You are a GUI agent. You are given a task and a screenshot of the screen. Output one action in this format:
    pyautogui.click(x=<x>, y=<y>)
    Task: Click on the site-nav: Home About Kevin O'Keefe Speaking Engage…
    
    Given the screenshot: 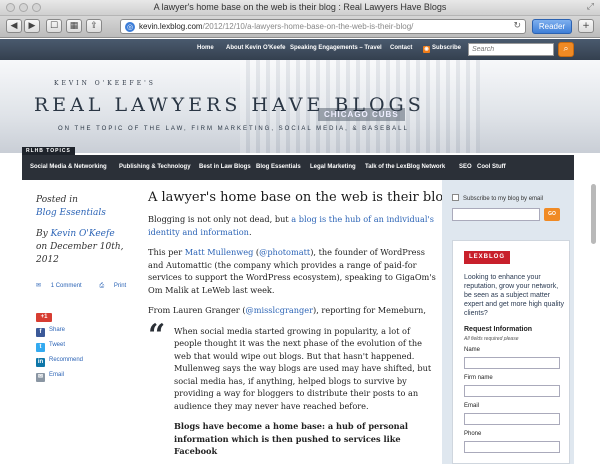 What is the action you would take?
    pyautogui.click(x=300, y=49)
    